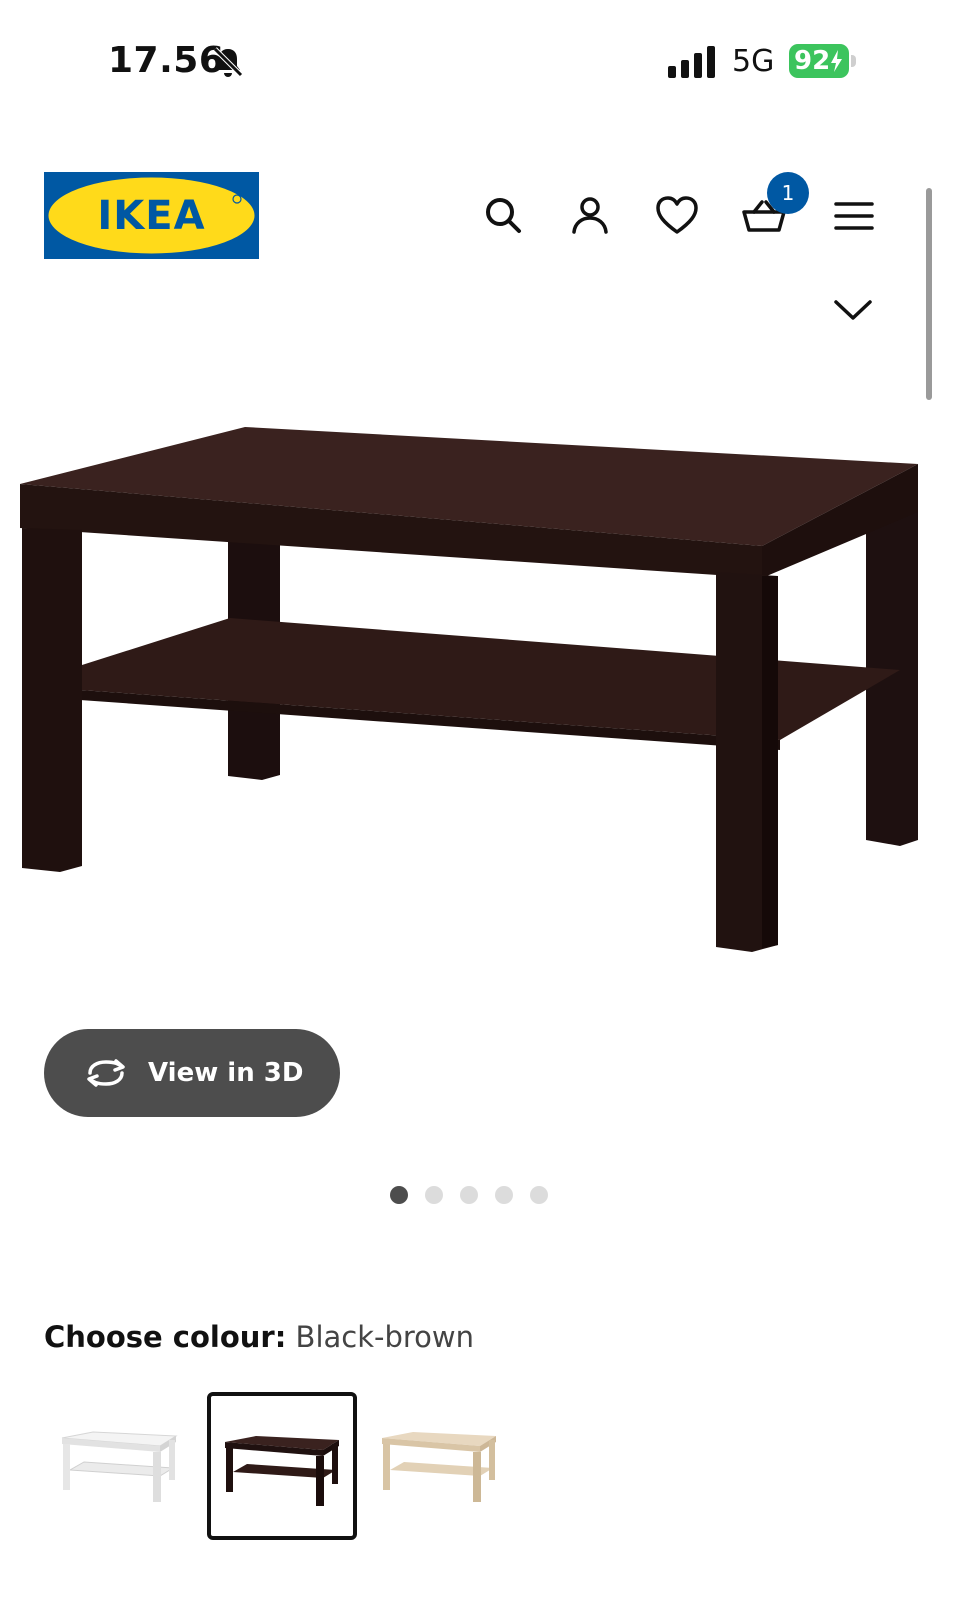 This screenshot has height=1601, width=960. Describe the element at coordinates (590, 216) in the screenshot. I see `account-icon` at that location.